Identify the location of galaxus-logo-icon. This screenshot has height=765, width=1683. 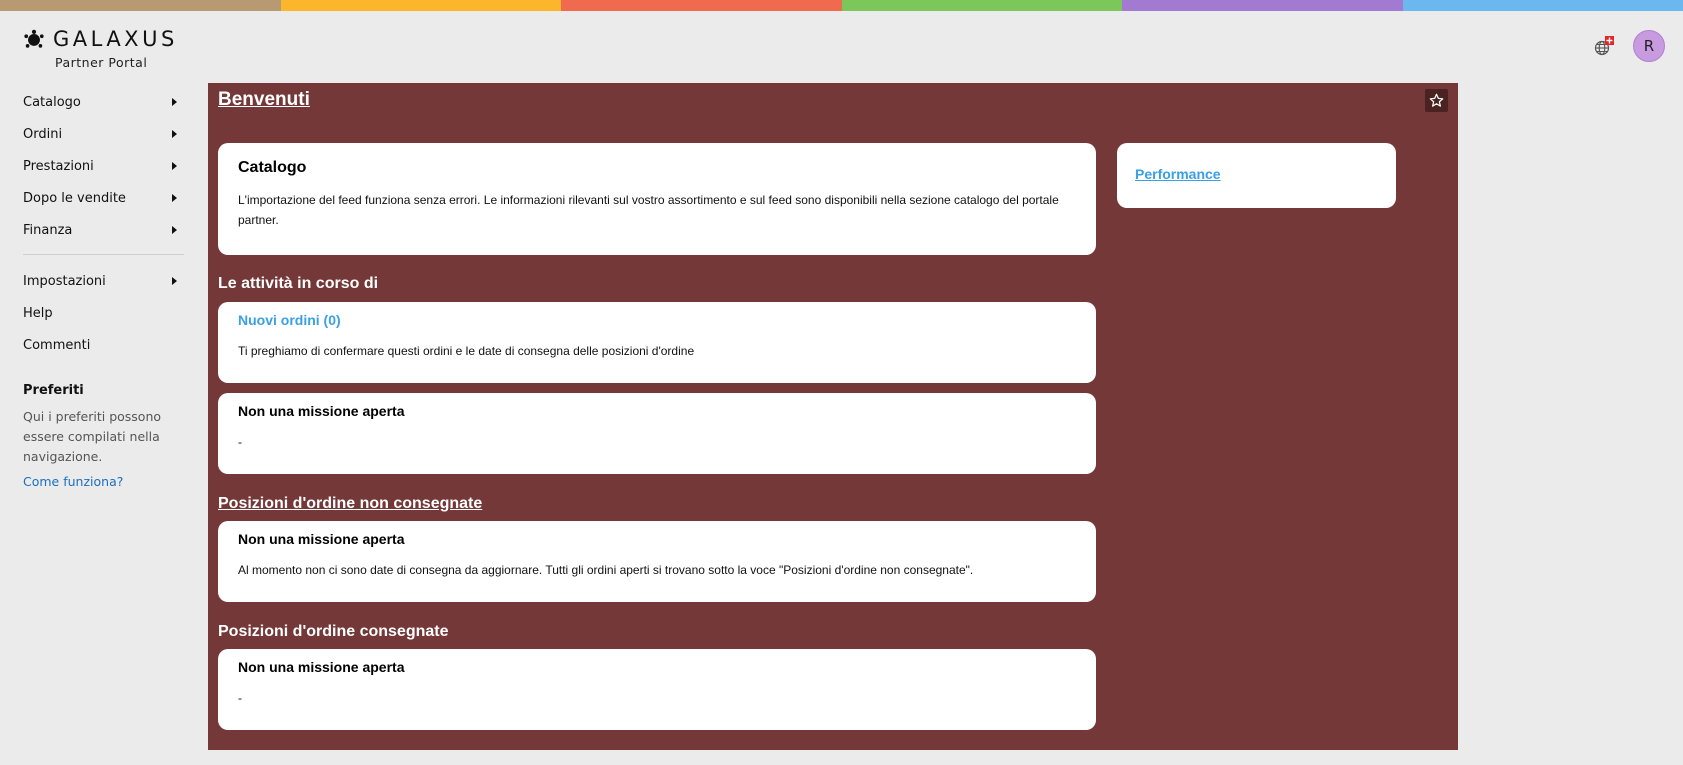
(34, 38).